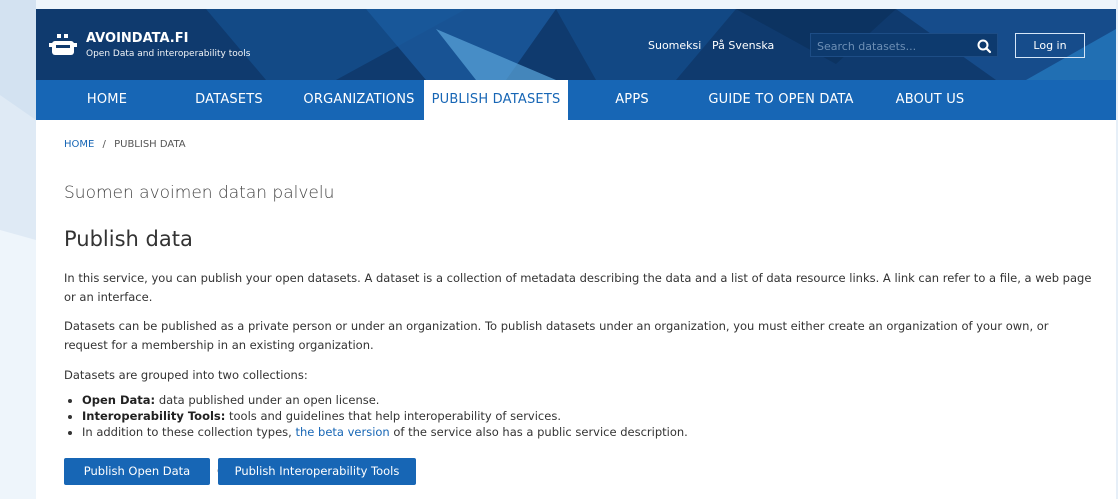  What do you see at coordinates (137, 471) in the screenshot?
I see `publish-open-data-button: Publish Open Data` at bounding box center [137, 471].